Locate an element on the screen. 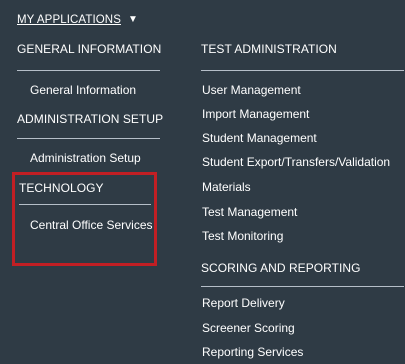 The image size is (405, 364). section-heading-technology: TECHNOLOGY is located at coordinates (61, 188).